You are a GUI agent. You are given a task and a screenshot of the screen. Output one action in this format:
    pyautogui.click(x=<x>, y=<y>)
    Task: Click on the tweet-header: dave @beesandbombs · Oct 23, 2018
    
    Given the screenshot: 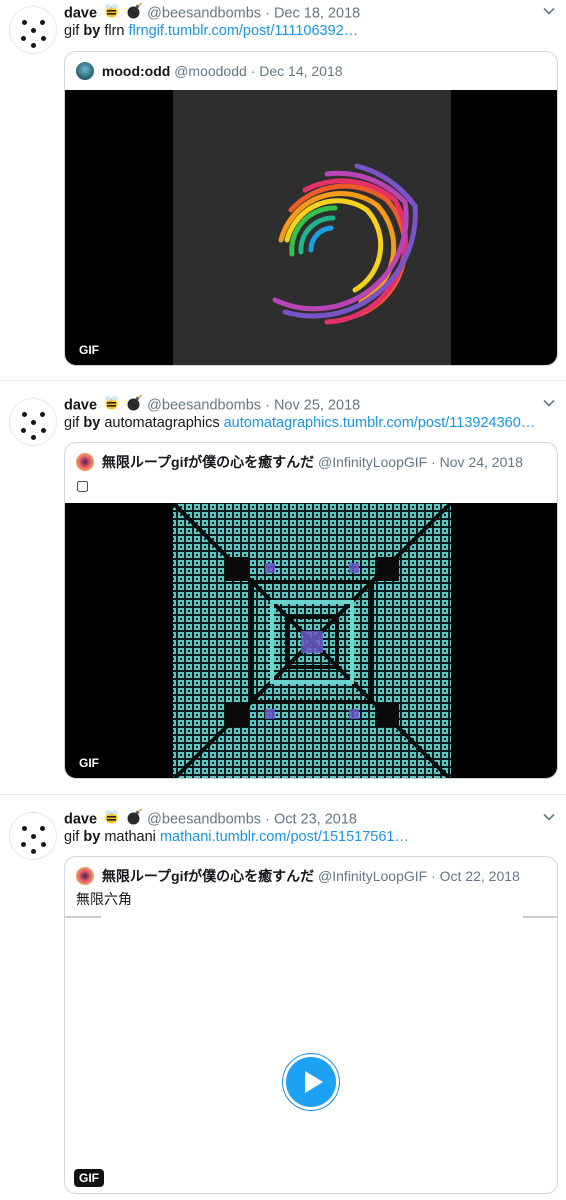 What is the action you would take?
    pyautogui.click(x=210, y=819)
    